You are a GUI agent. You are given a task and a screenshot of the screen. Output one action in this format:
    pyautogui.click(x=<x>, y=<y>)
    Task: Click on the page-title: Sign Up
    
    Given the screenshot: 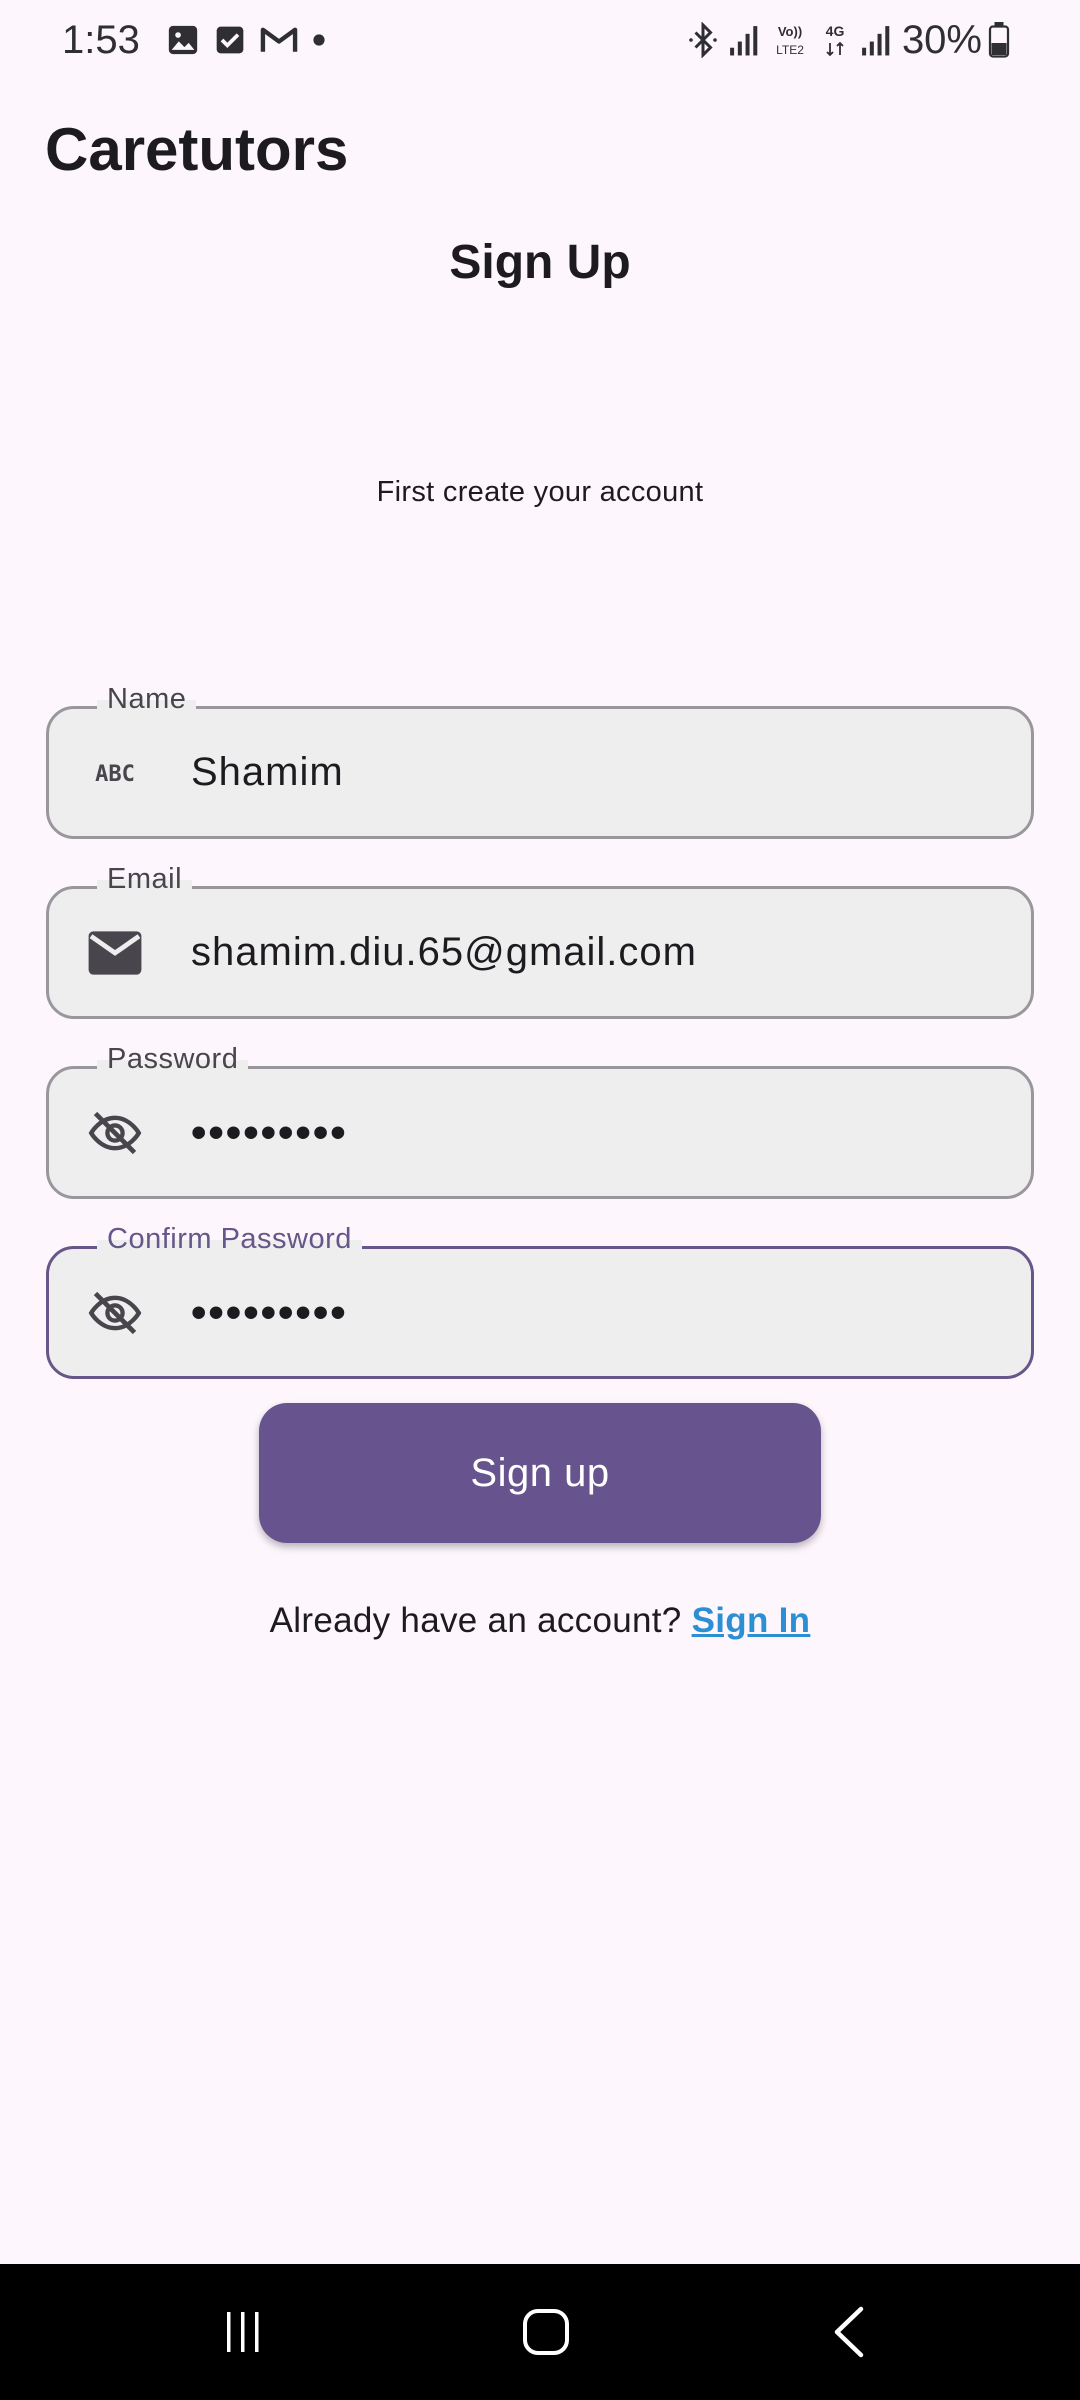 What is the action you would take?
    pyautogui.click(x=540, y=262)
    